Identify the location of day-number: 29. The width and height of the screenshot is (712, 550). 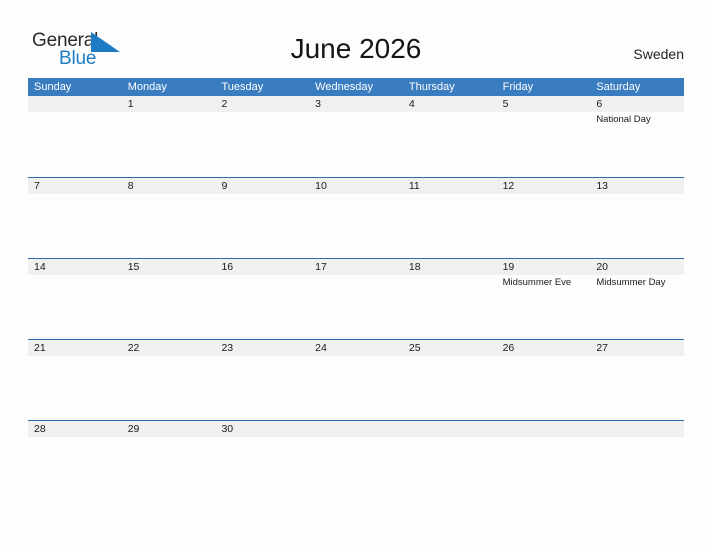
(133, 429).